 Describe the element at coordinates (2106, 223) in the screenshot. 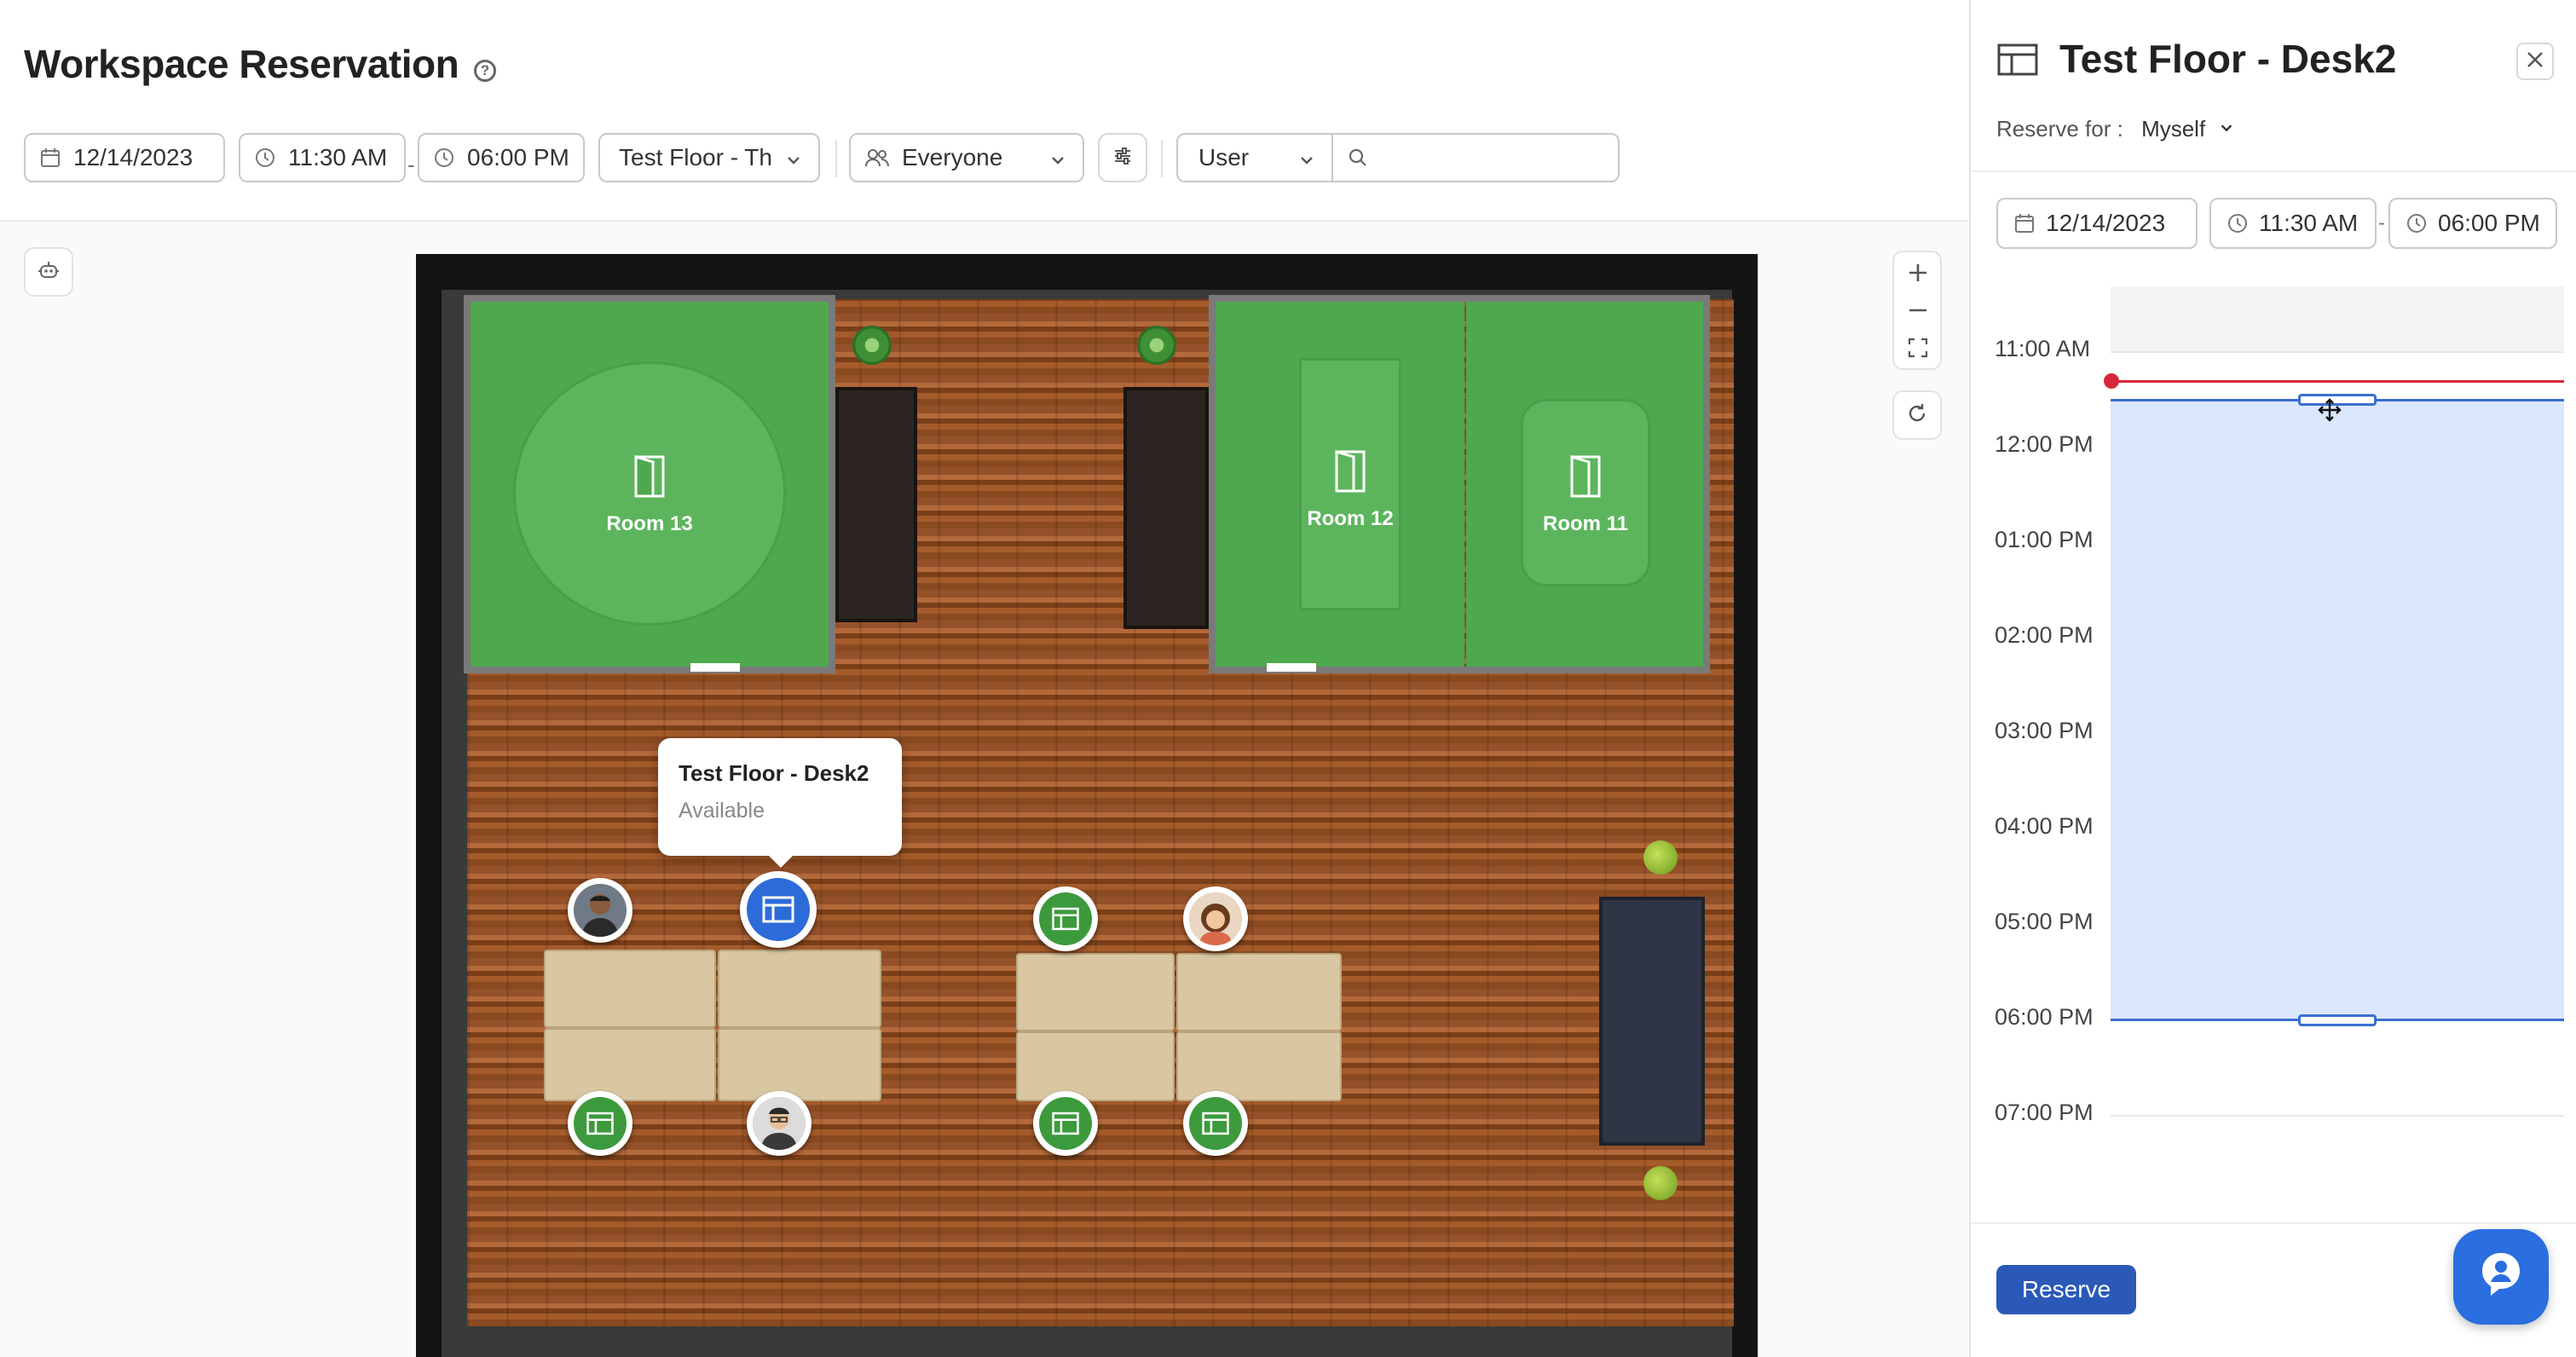

I see `panel-date-value: 12/14/2023` at that location.